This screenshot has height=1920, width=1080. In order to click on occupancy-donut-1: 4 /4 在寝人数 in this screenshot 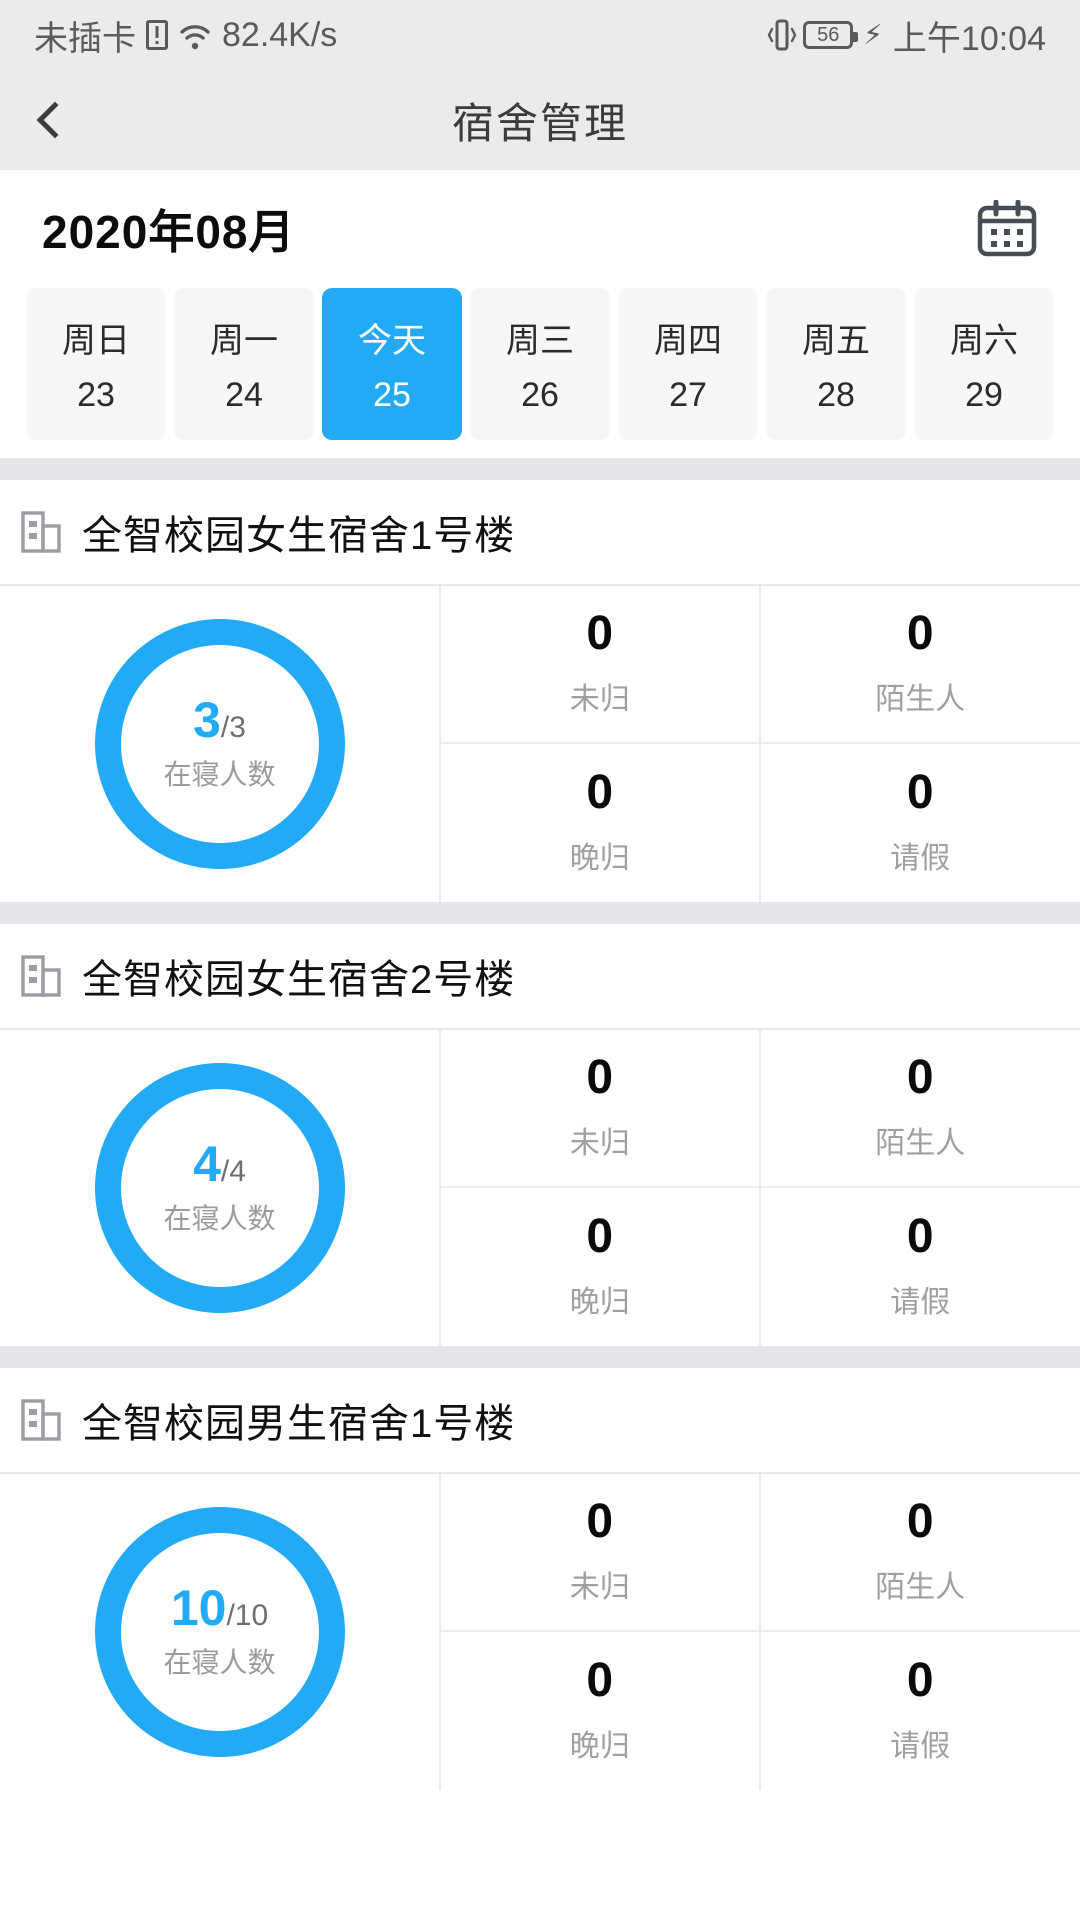, I will do `click(220, 1188)`.